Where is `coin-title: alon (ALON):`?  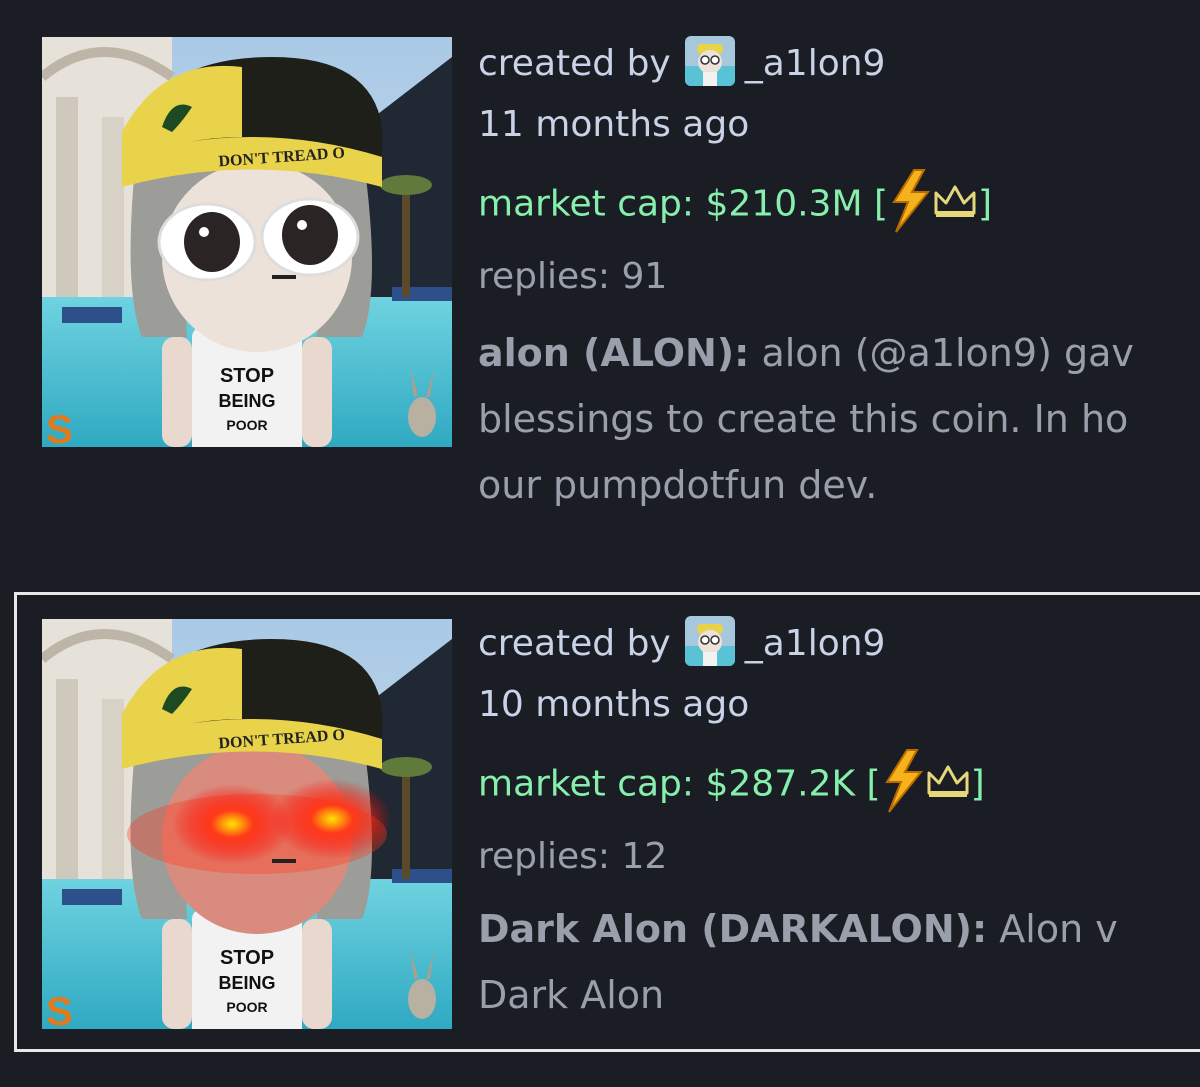 coin-title: alon (ALON): is located at coordinates (613, 353).